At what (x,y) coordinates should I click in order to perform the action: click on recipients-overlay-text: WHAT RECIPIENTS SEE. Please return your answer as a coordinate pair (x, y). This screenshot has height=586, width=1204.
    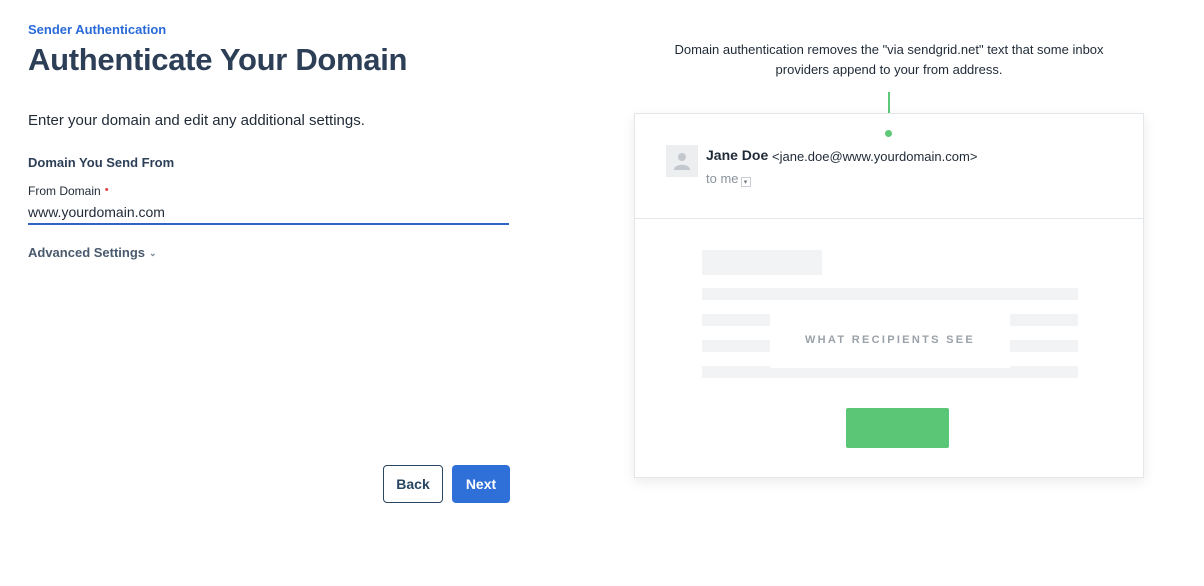
    Looking at the image, I should click on (889, 340).